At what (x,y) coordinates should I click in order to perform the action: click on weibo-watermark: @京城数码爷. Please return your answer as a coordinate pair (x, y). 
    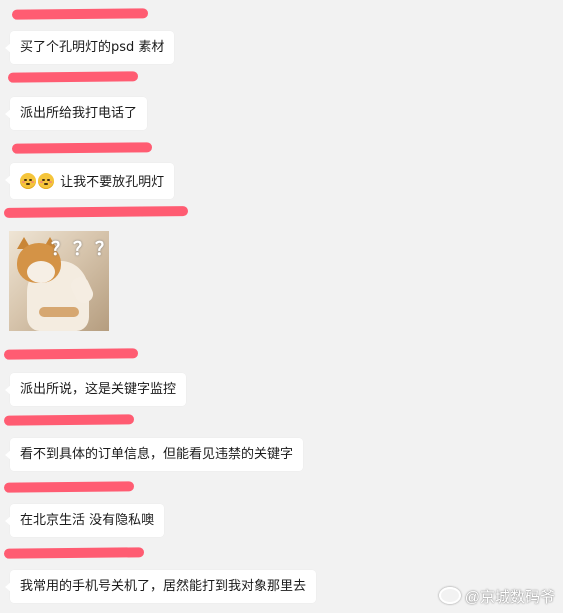
    Looking at the image, I should click on (496, 596).